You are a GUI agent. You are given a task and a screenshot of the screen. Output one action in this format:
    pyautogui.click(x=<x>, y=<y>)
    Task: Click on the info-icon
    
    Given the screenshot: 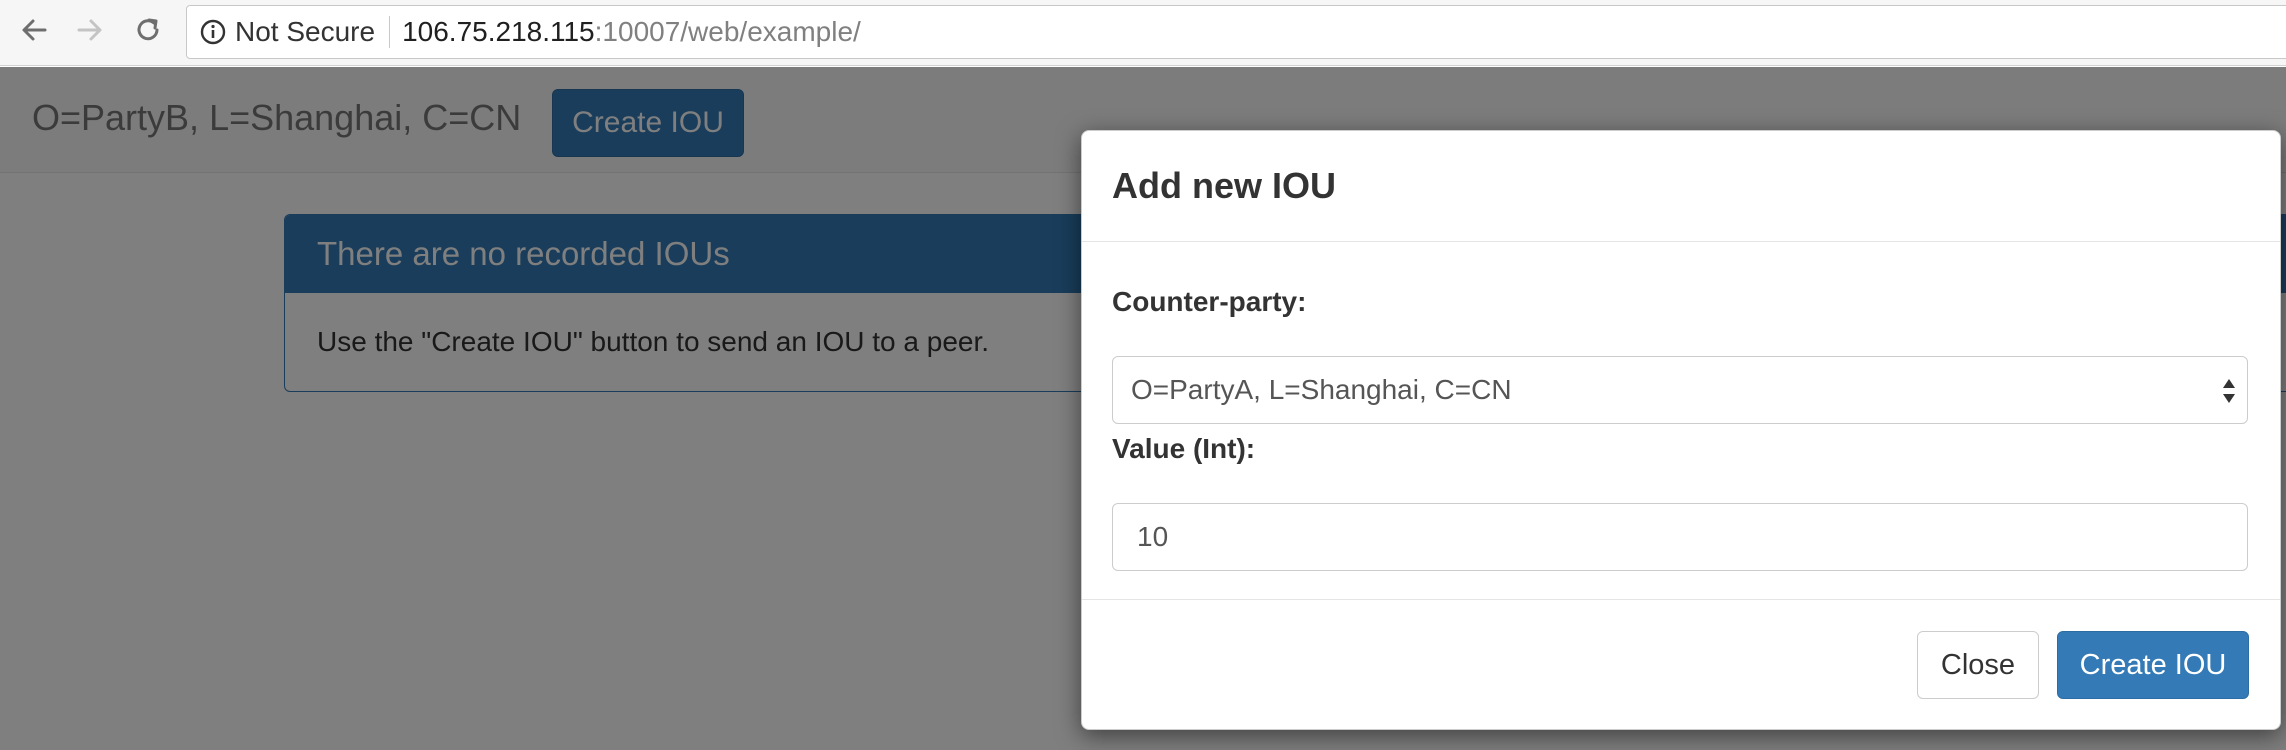 What is the action you would take?
    pyautogui.click(x=213, y=32)
    